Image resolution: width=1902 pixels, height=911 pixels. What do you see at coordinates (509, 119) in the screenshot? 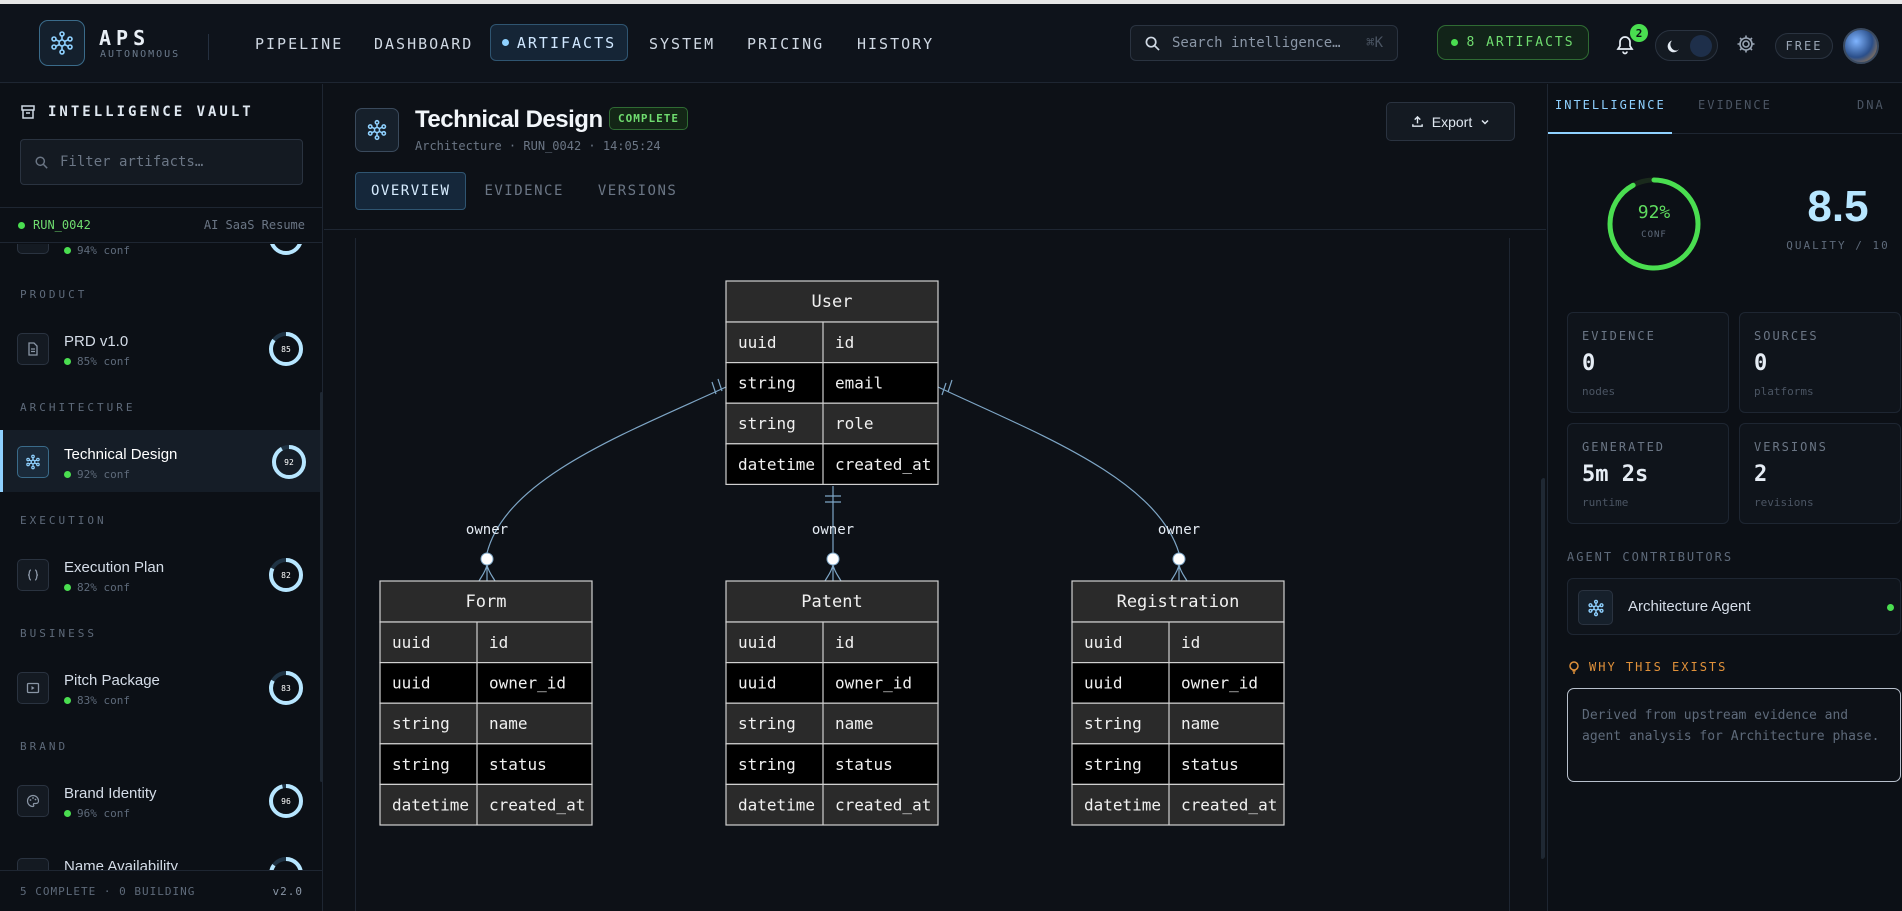
I see `page-title: Technical Design` at bounding box center [509, 119].